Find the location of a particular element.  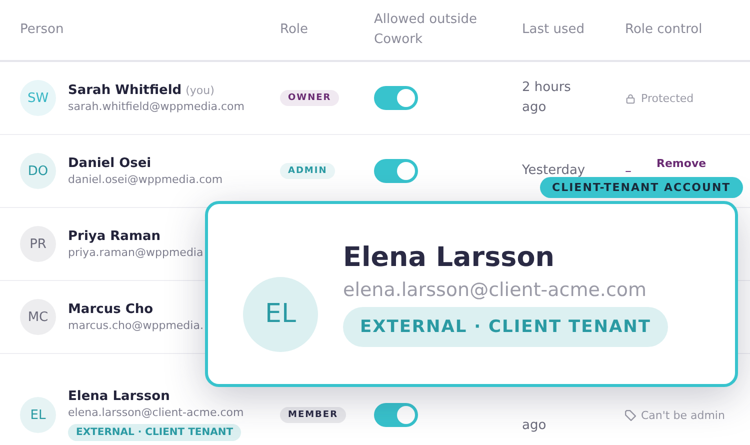

last-used-text: ago is located at coordinates (535, 426).